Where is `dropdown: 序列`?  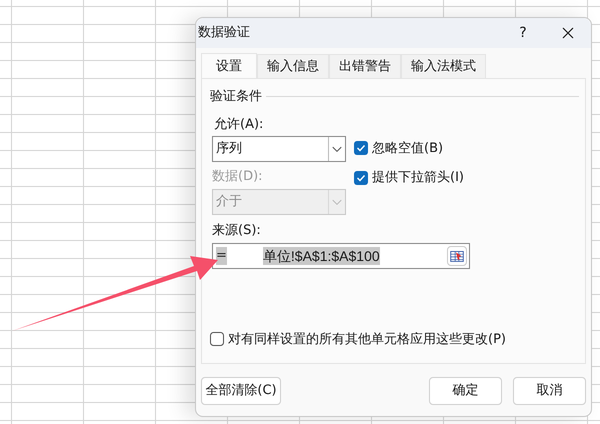 dropdown: 序列 is located at coordinates (279, 149).